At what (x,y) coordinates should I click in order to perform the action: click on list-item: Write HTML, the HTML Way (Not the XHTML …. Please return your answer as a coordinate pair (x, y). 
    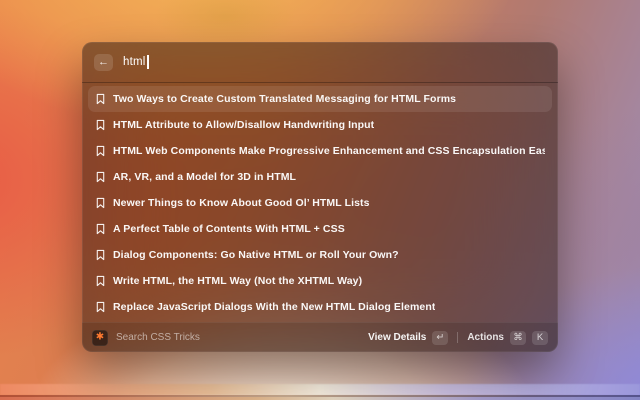
    Looking at the image, I should click on (320, 281).